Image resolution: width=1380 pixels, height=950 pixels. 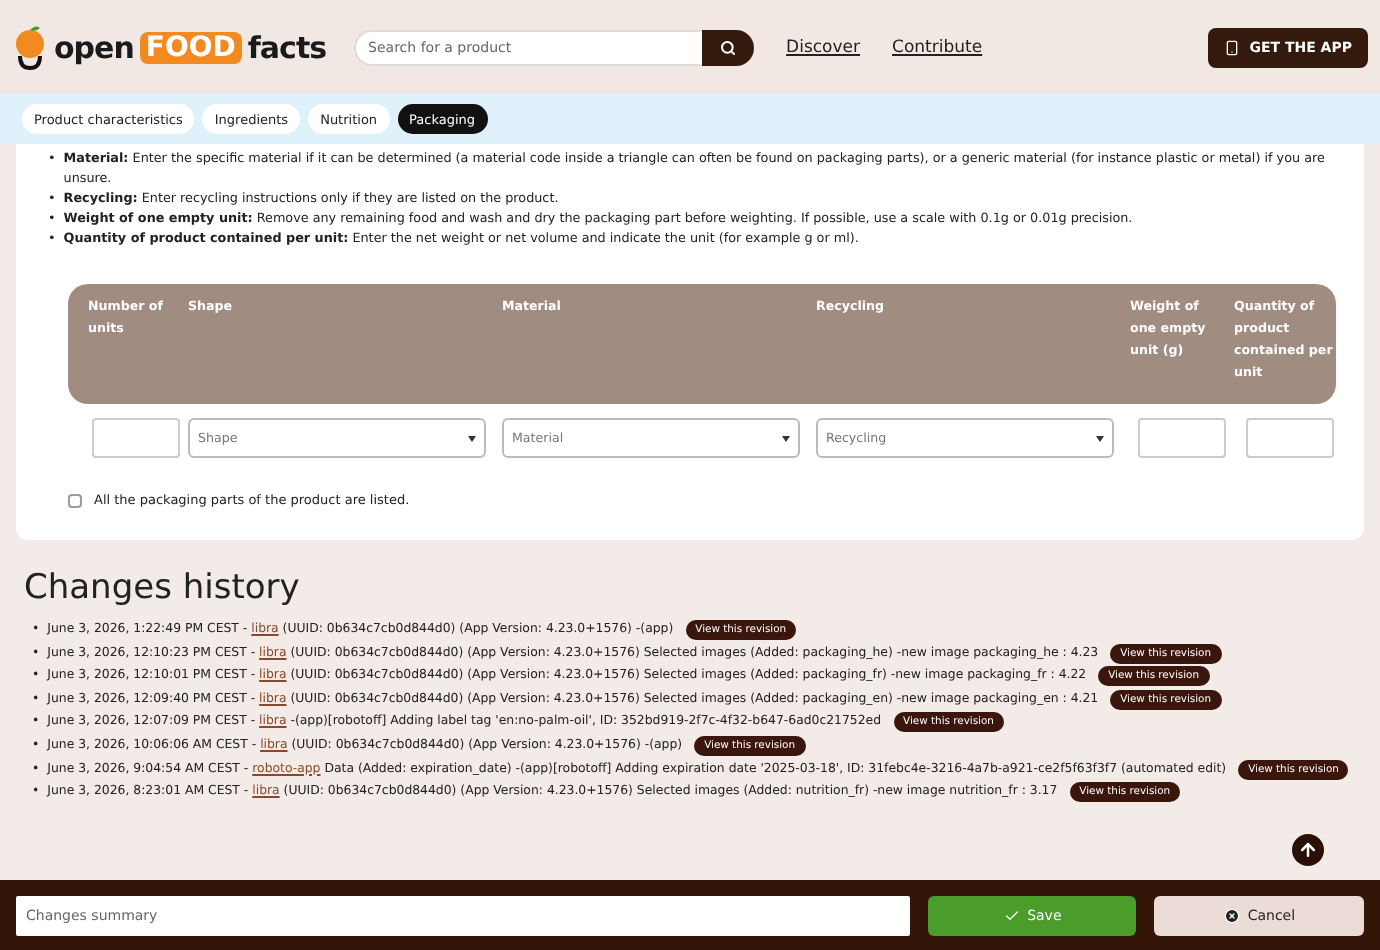 What do you see at coordinates (823, 47) in the screenshot?
I see `nav-link: Discover` at bounding box center [823, 47].